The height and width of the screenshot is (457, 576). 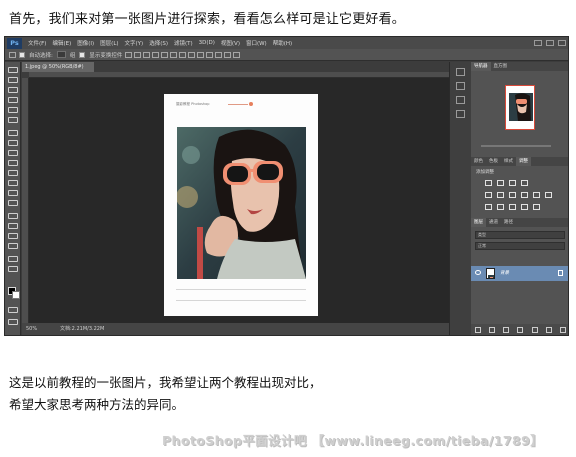 What do you see at coordinates (460, 114) in the screenshot?
I see `paragraph-panel-icon` at bounding box center [460, 114].